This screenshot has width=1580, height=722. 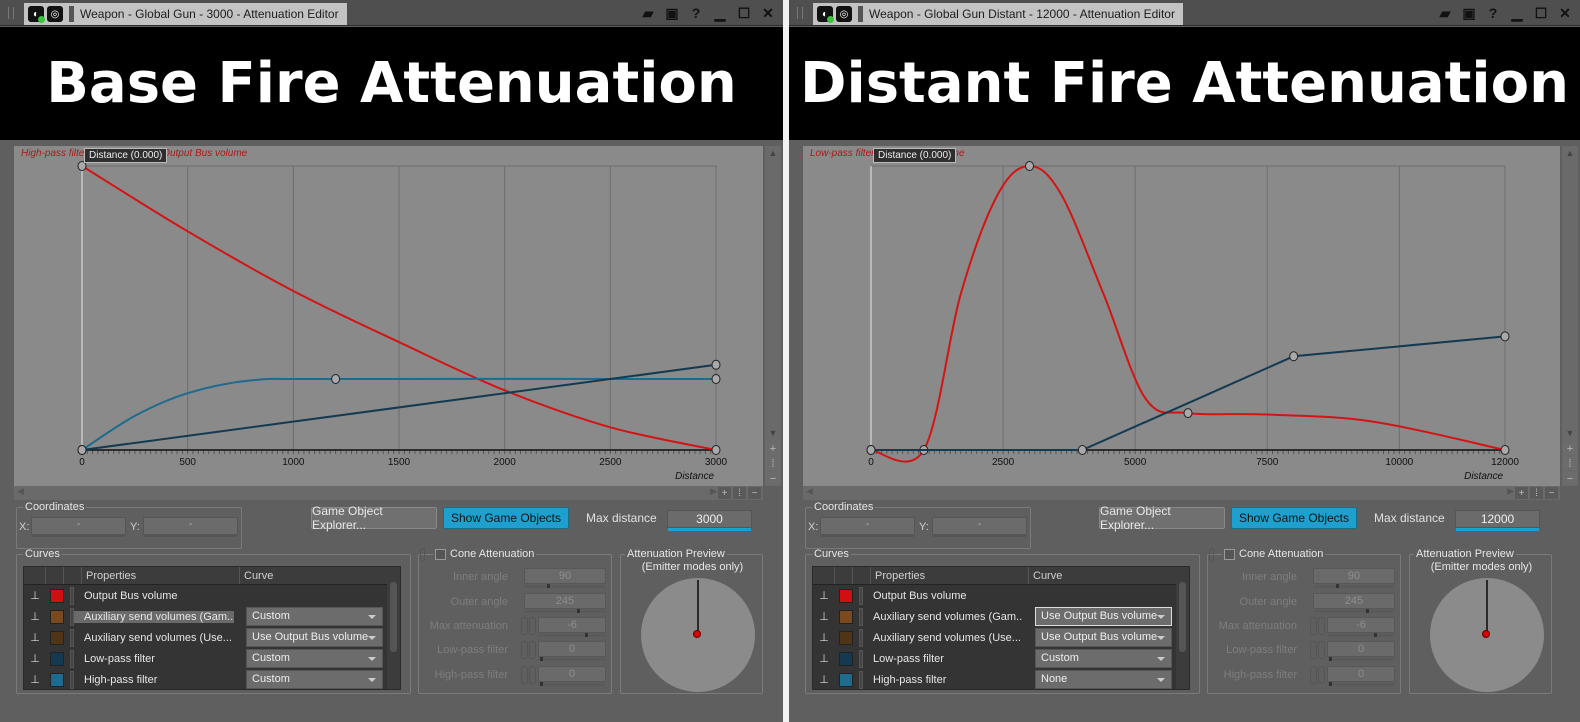 What do you see at coordinates (1445, 13) in the screenshot?
I see `folder-open-icon: ▰` at bounding box center [1445, 13].